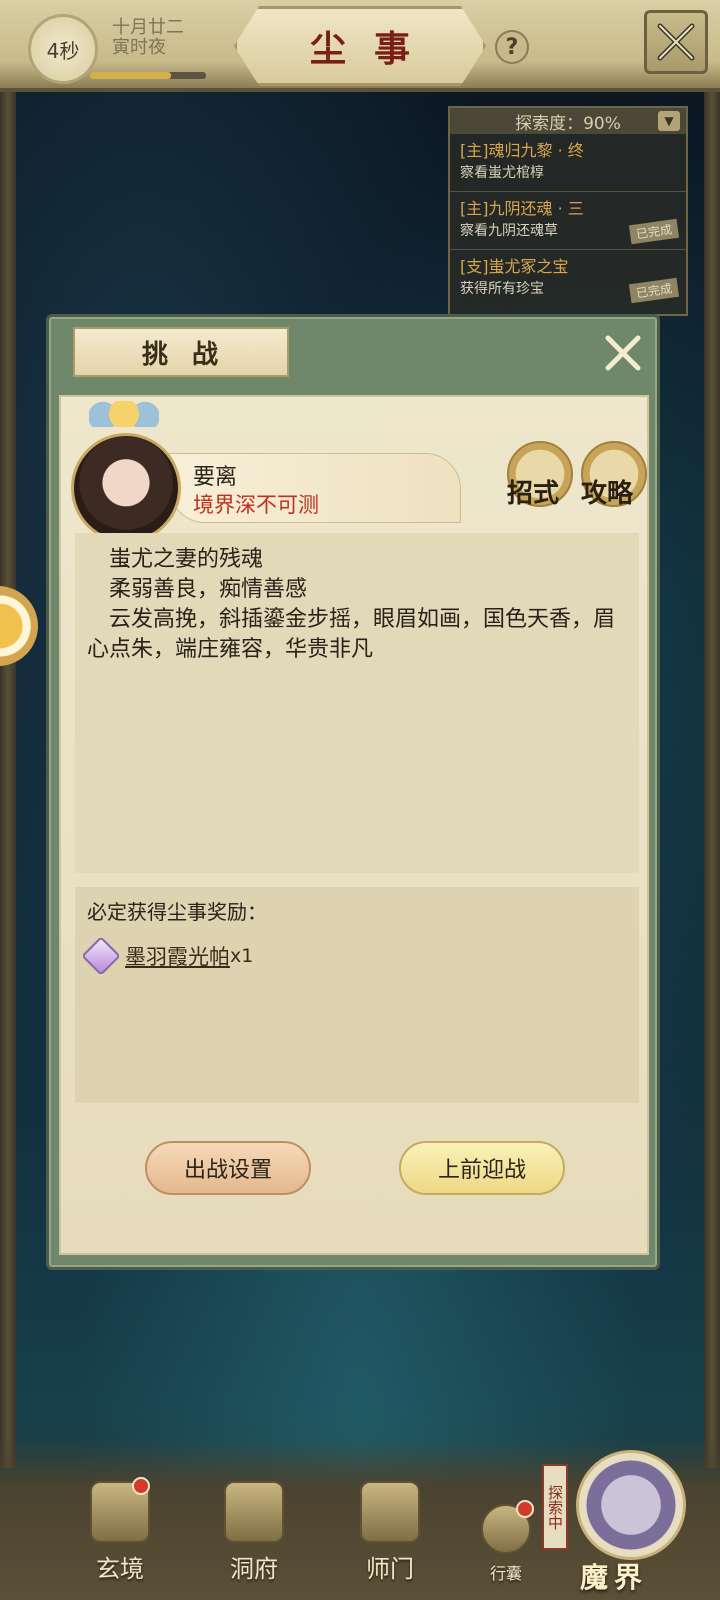 This screenshot has height=1600, width=720. I want to click on timer-text: 4秒, so click(63, 50).